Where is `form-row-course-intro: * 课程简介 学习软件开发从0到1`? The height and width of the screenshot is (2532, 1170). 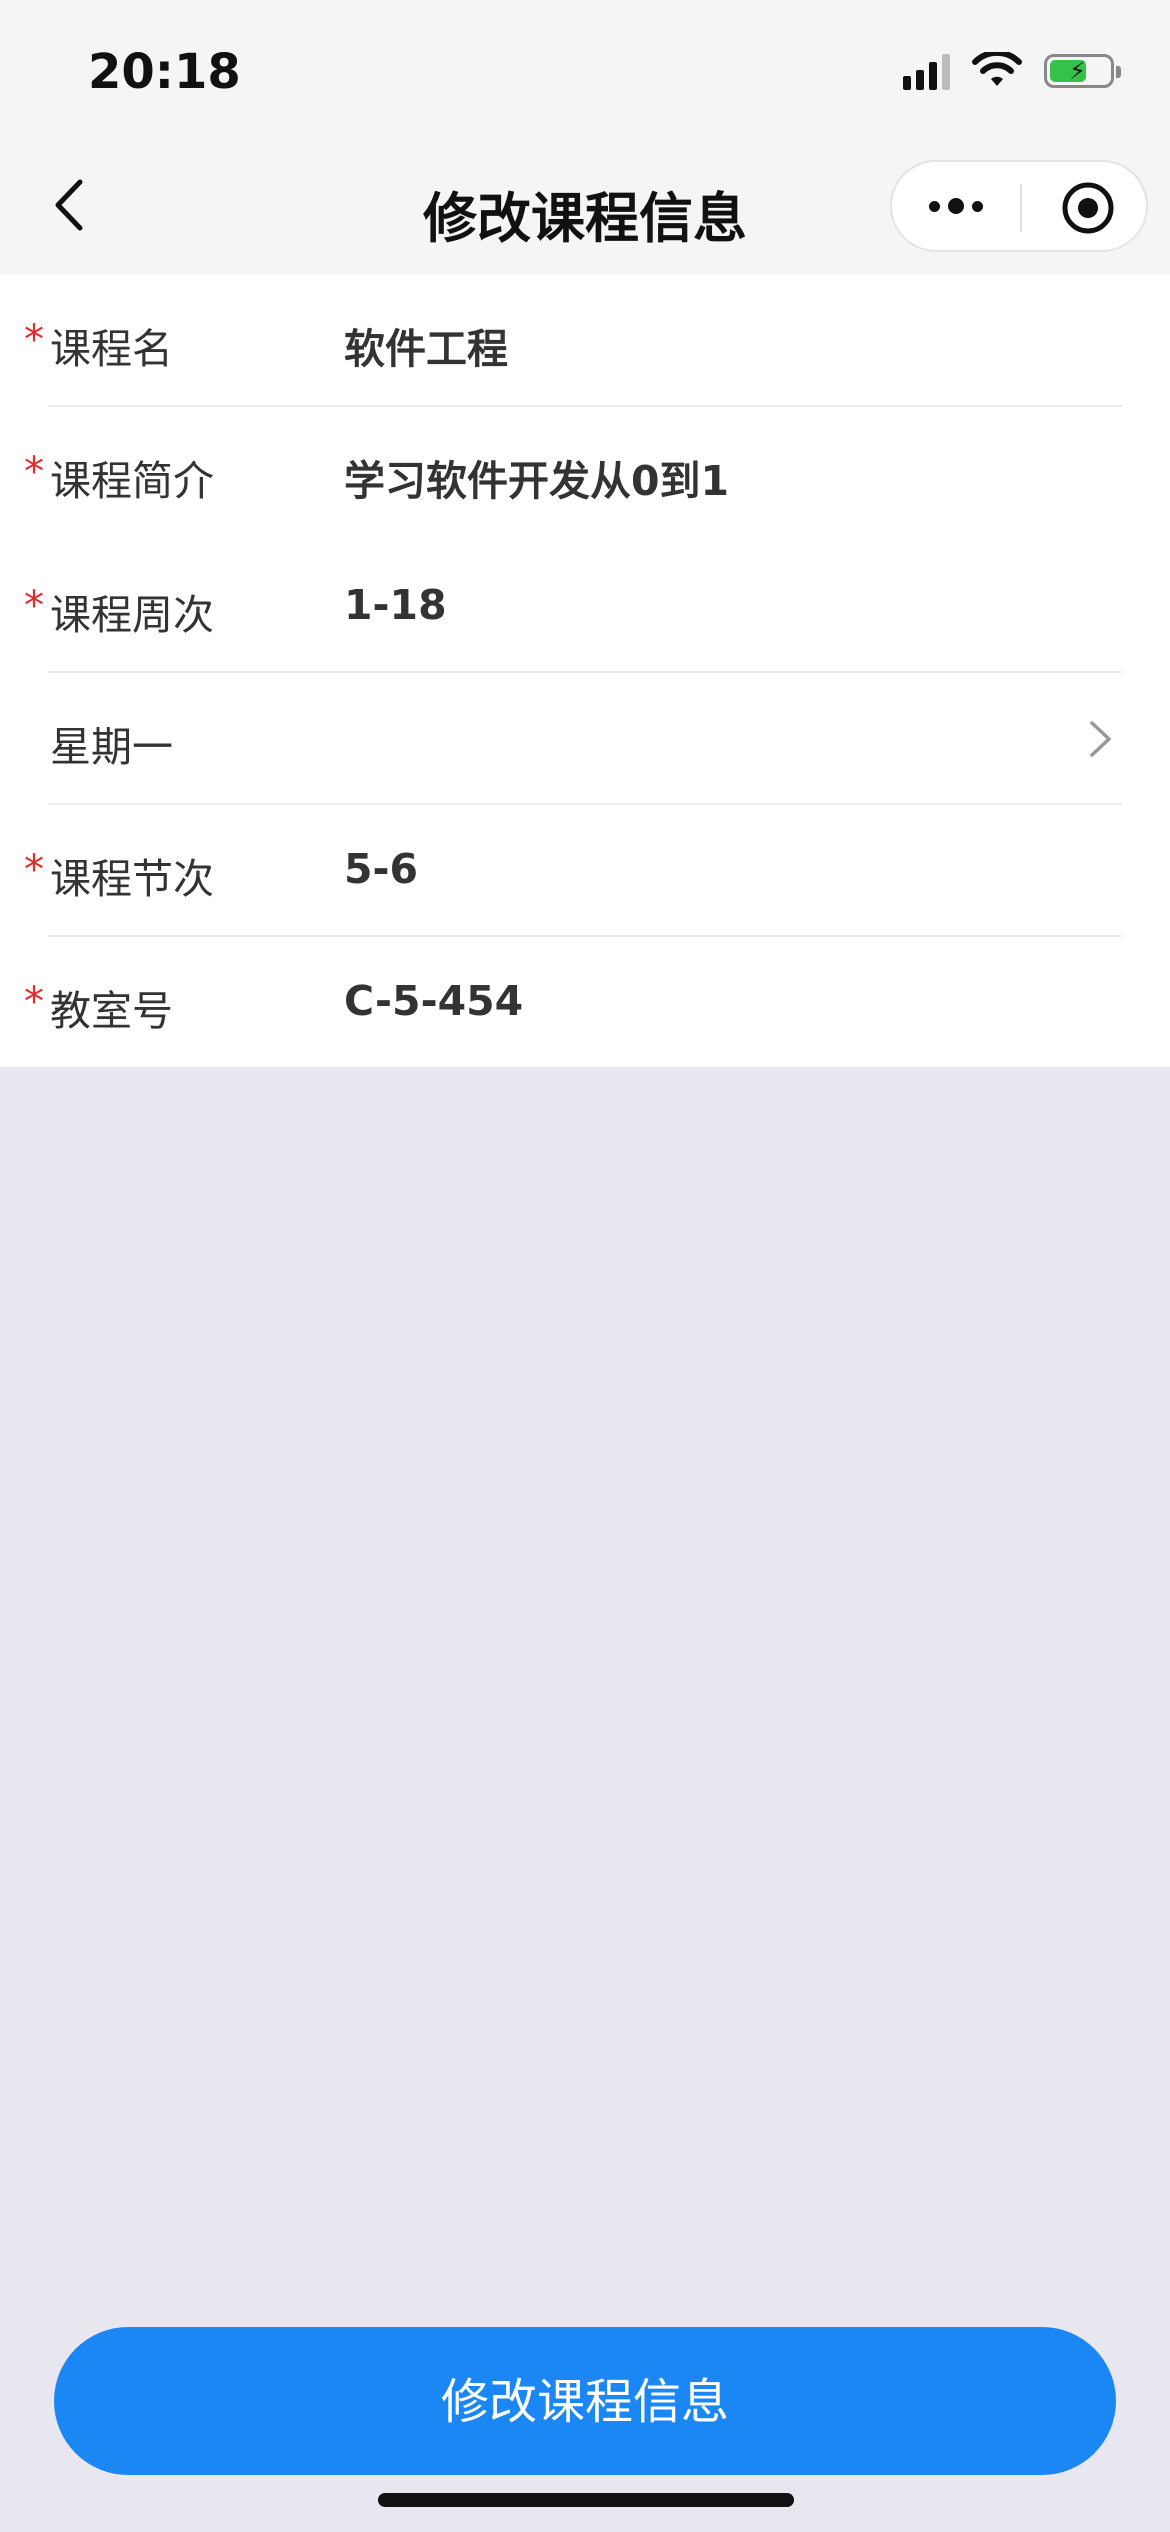 form-row-course-intro: * 课程简介 学习软件开发从0到1 is located at coordinates (585, 473).